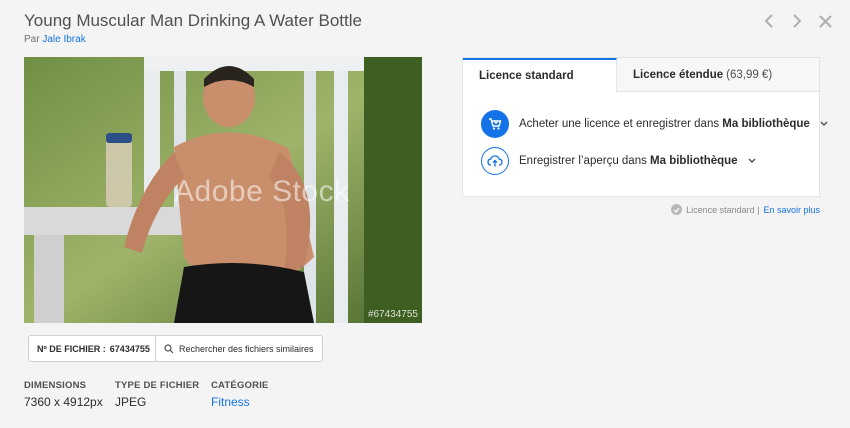 The height and width of the screenshot is (428, 850). Describe the element at coordinates (169, 348) in the screenshot. I see `search-icon` at that location.